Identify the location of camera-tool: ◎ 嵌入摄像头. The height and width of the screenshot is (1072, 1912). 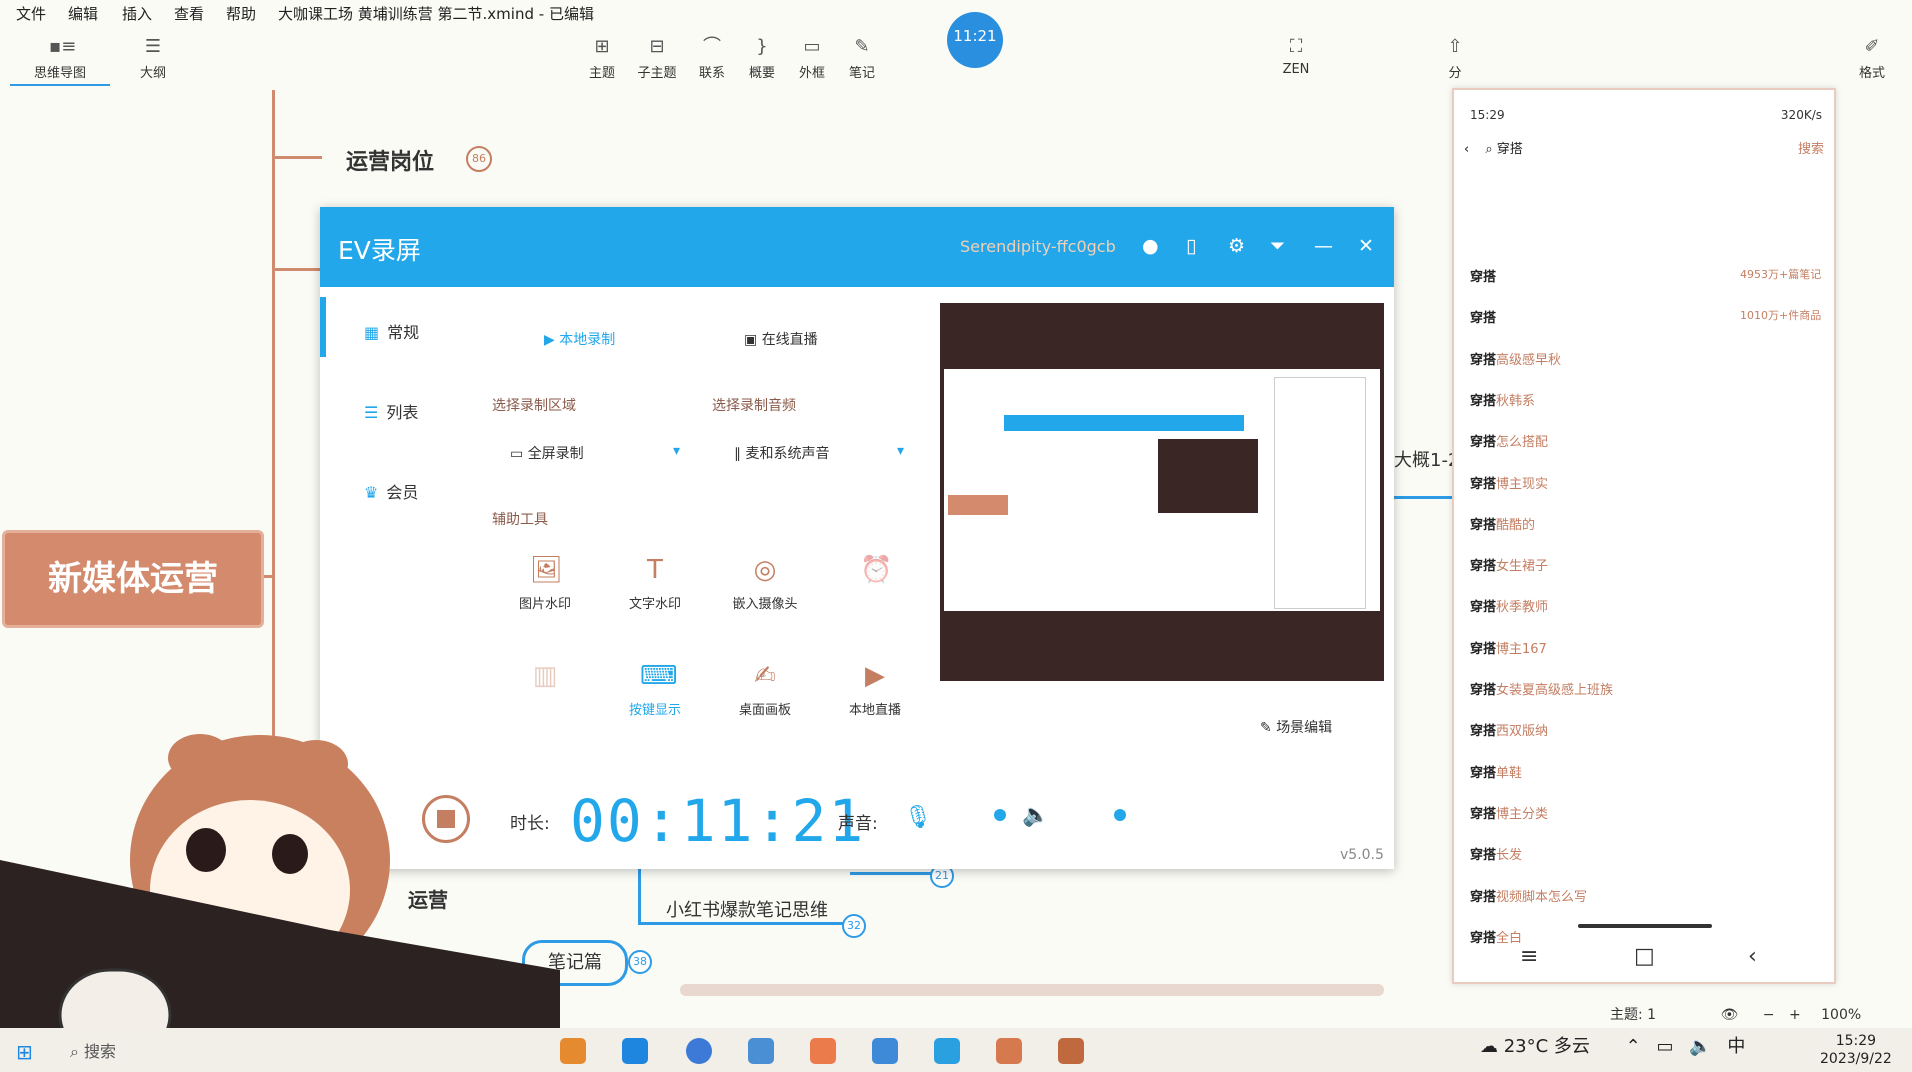
(765, 583).